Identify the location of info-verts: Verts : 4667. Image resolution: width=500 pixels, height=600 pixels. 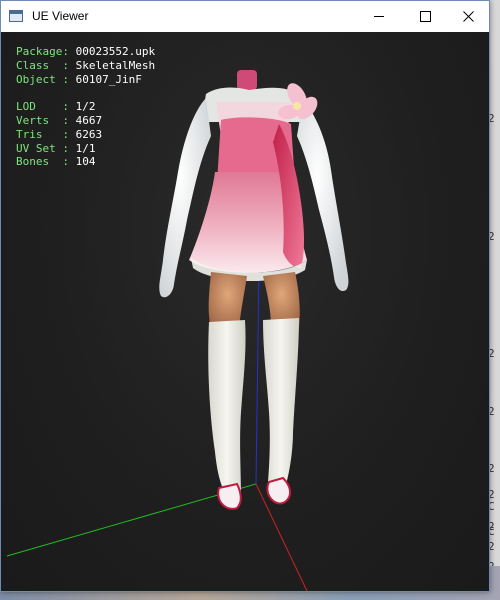
(59, 120).